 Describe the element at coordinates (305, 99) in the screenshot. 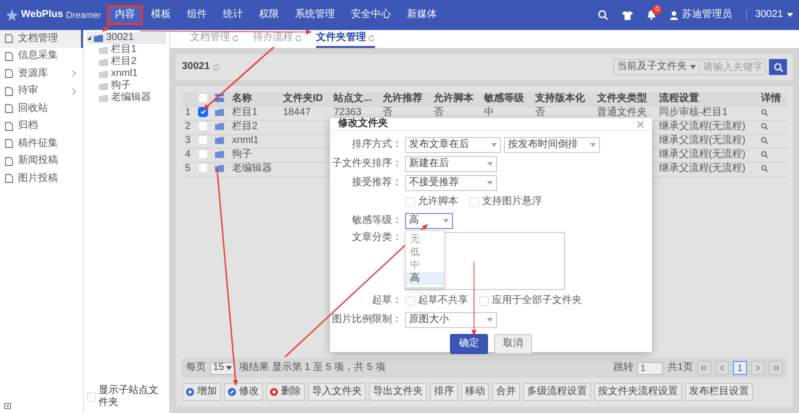

I see `column-header: 文件夹ID` at that location.